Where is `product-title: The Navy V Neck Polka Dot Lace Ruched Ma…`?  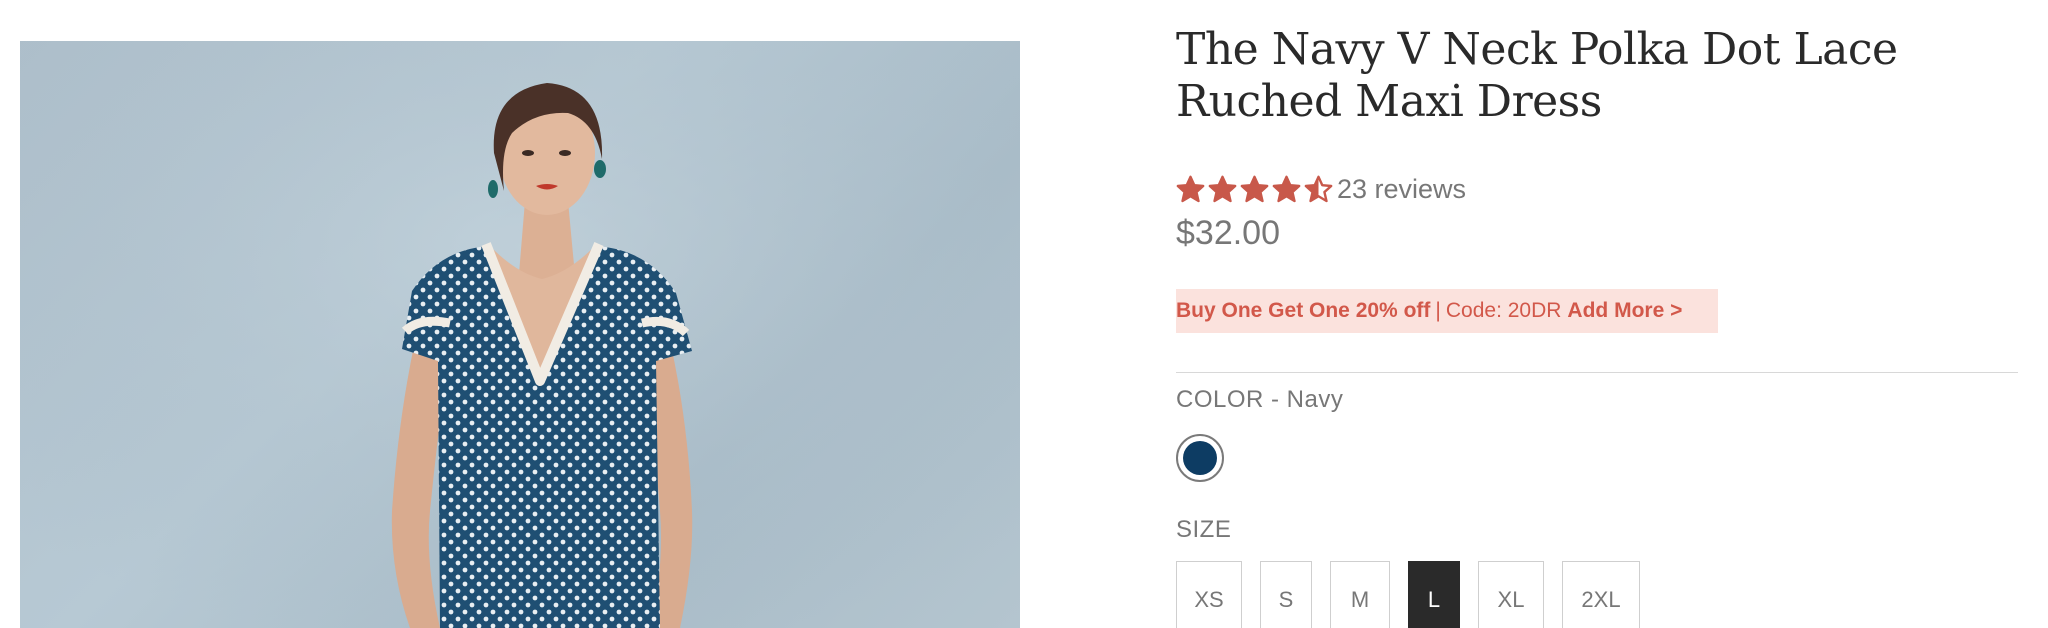 product-title: The Navy V Neck Polka Dot Lace Ruched Ma… is located at coordinates (1537, 75).